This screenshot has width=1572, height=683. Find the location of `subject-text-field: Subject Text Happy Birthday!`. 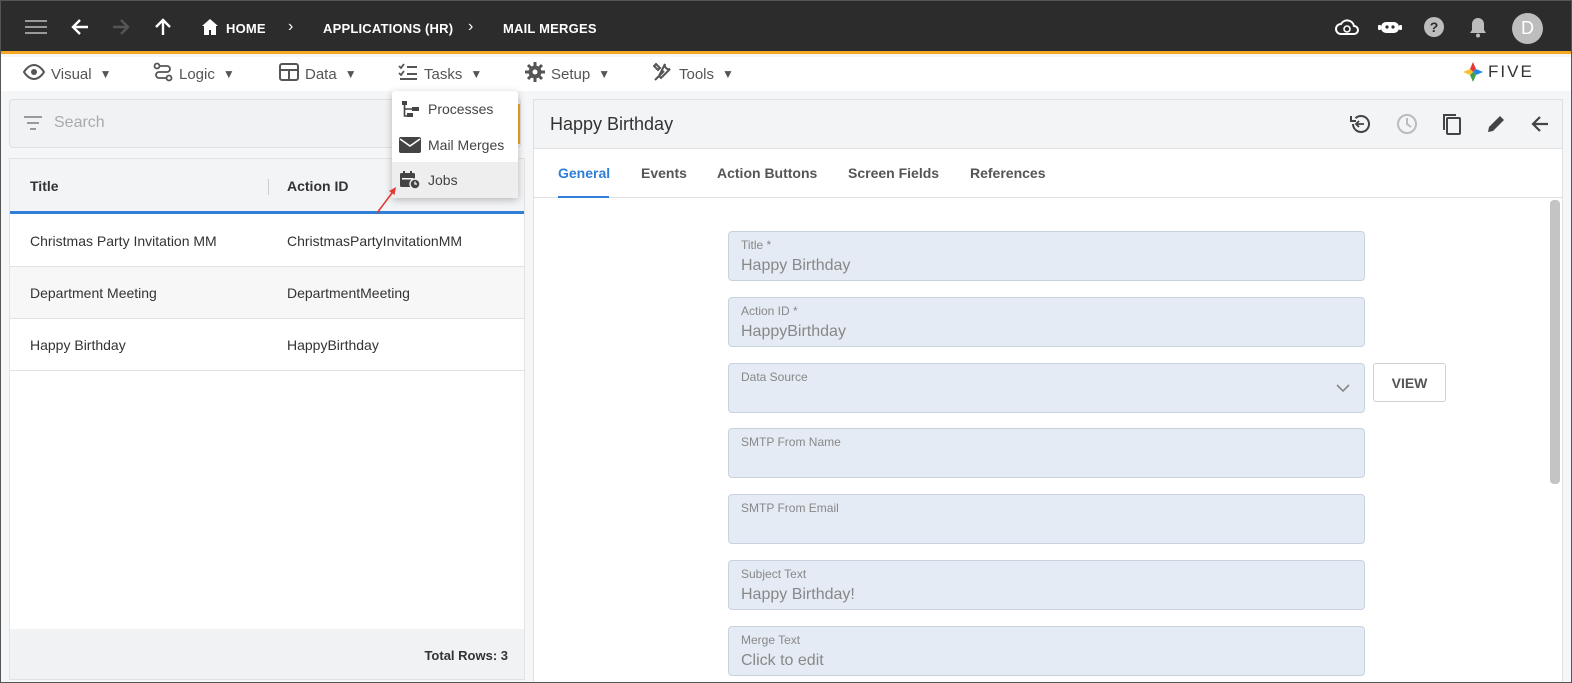

subject-text-field: Subject Text Happy Birthday! is located at coordinates (1046, 585).